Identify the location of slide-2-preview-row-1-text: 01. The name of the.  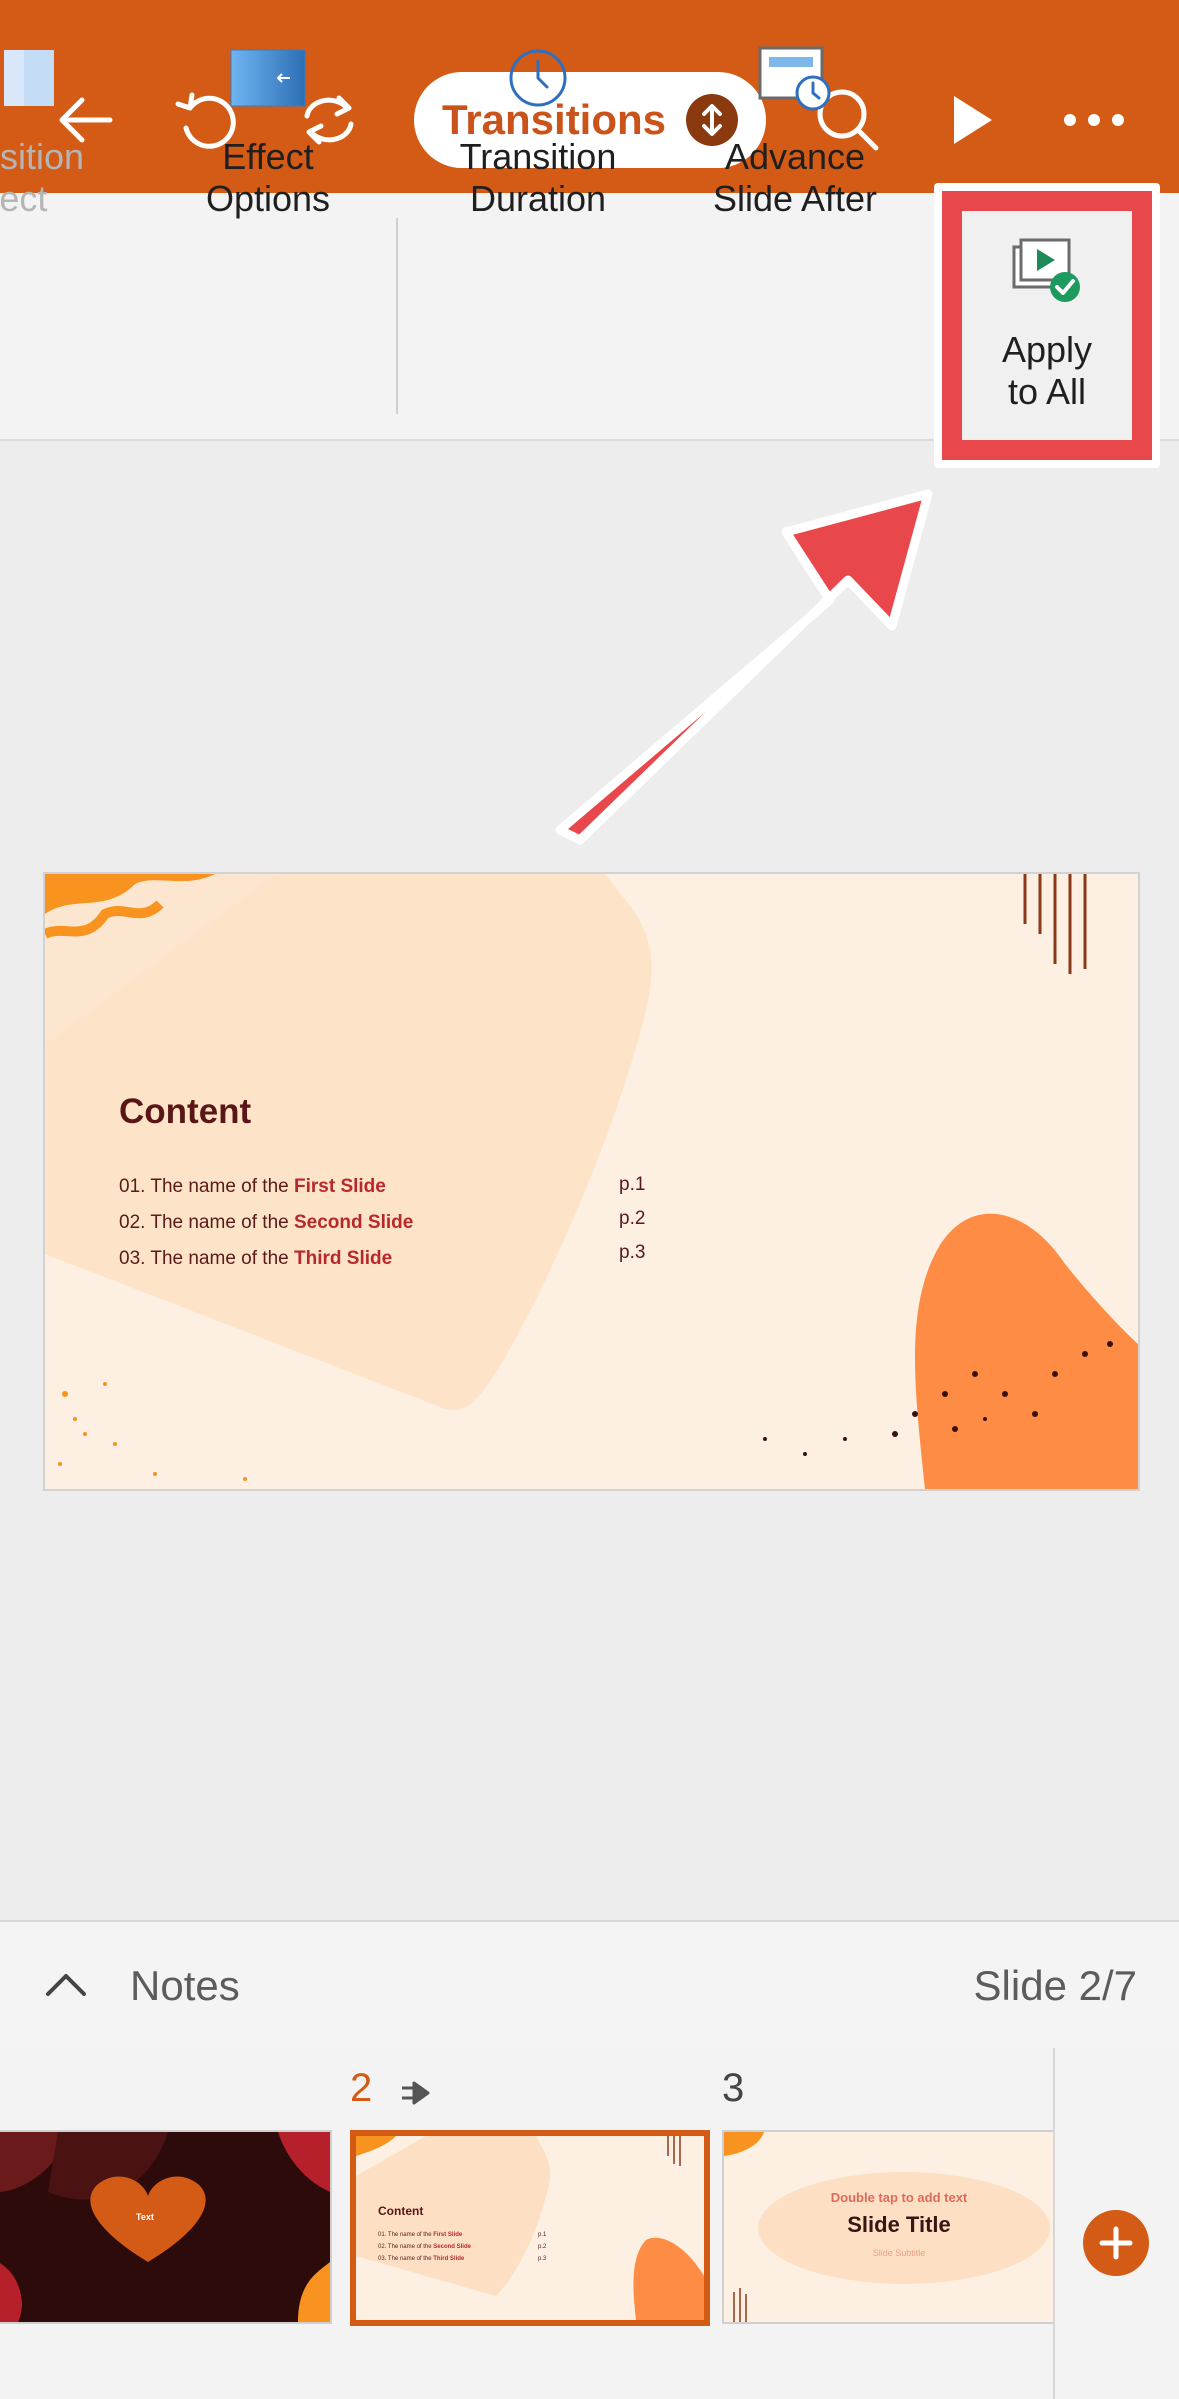
(406, 2235).